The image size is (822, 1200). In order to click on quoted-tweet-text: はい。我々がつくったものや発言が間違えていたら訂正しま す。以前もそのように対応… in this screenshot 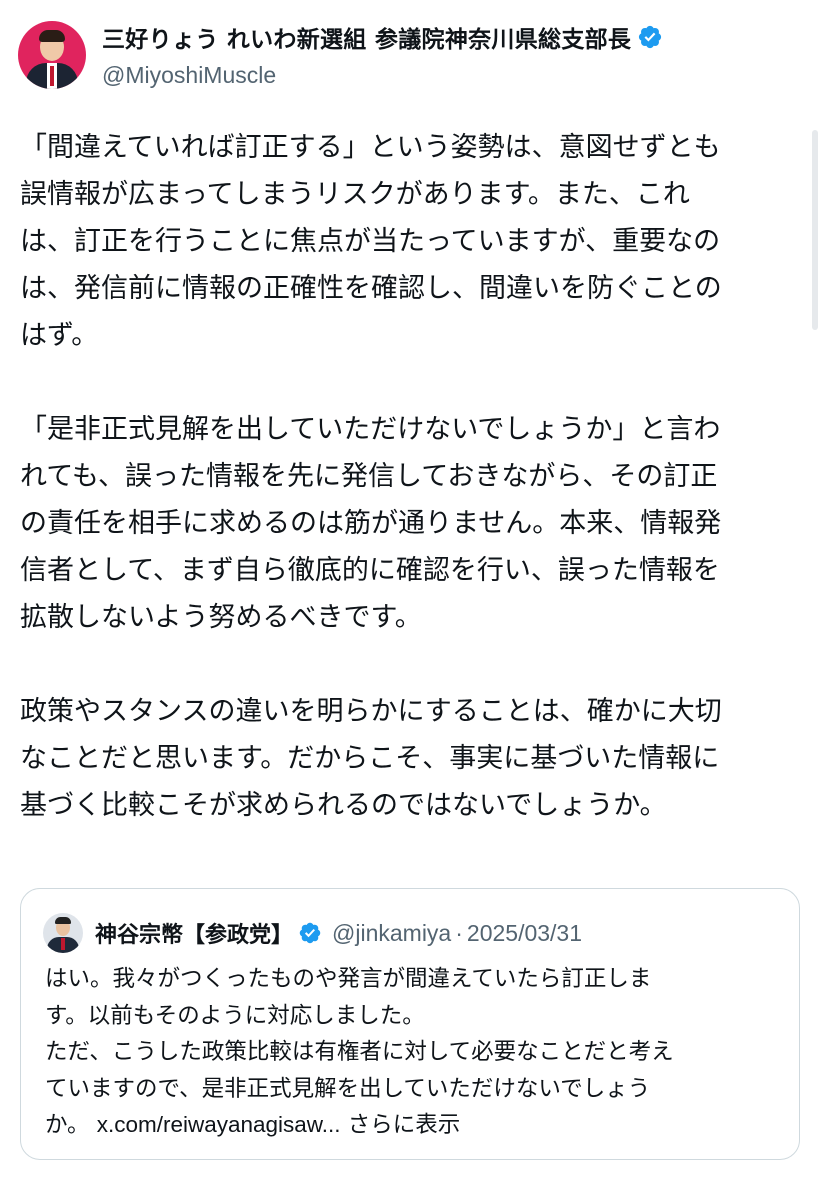, I will do `click(415, 1052)`.